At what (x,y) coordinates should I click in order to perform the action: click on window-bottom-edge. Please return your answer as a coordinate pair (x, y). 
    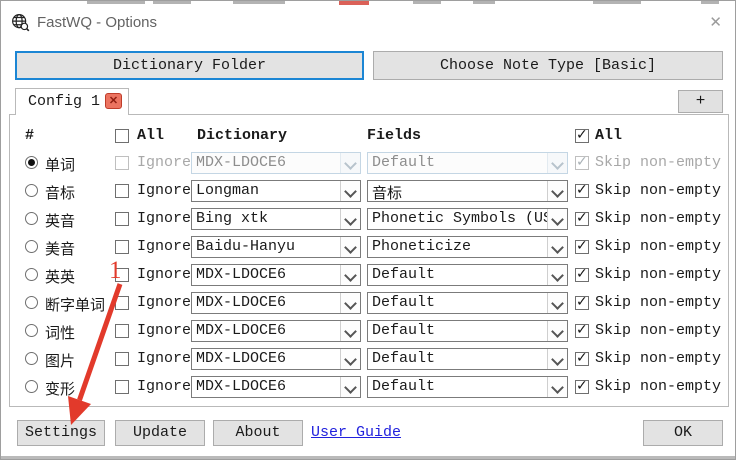
    Looking at the image, I should click on (368, 457).